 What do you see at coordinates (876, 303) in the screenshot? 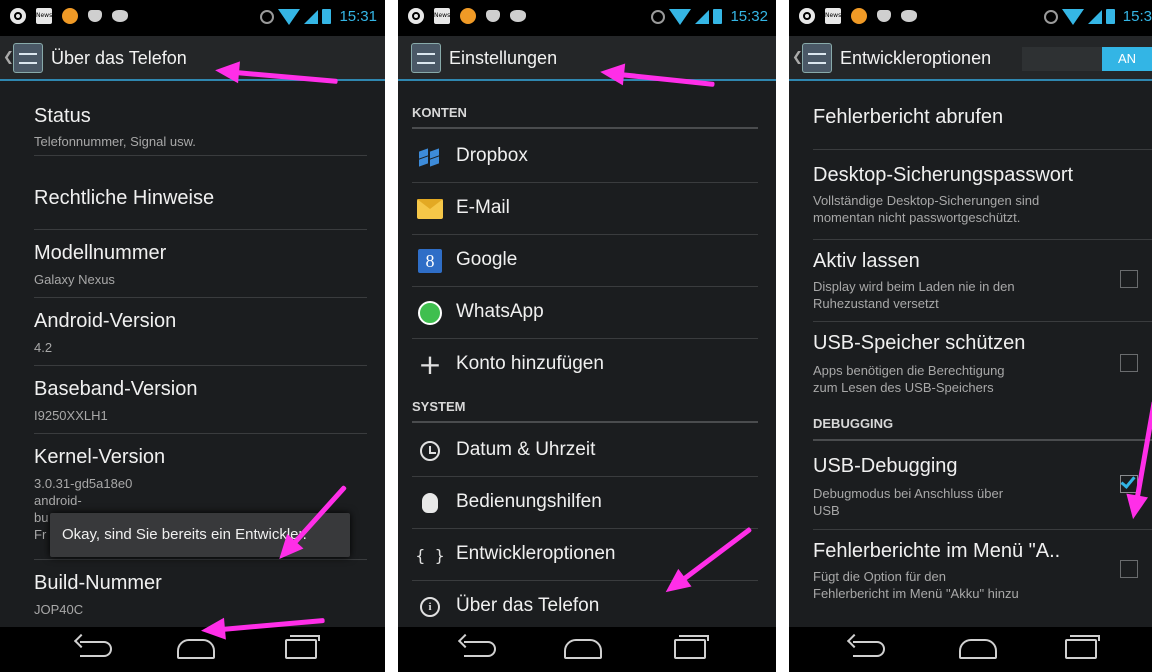
I see `pref-summary: Ruhezustand versetzt` at bounding box center [876, 303].